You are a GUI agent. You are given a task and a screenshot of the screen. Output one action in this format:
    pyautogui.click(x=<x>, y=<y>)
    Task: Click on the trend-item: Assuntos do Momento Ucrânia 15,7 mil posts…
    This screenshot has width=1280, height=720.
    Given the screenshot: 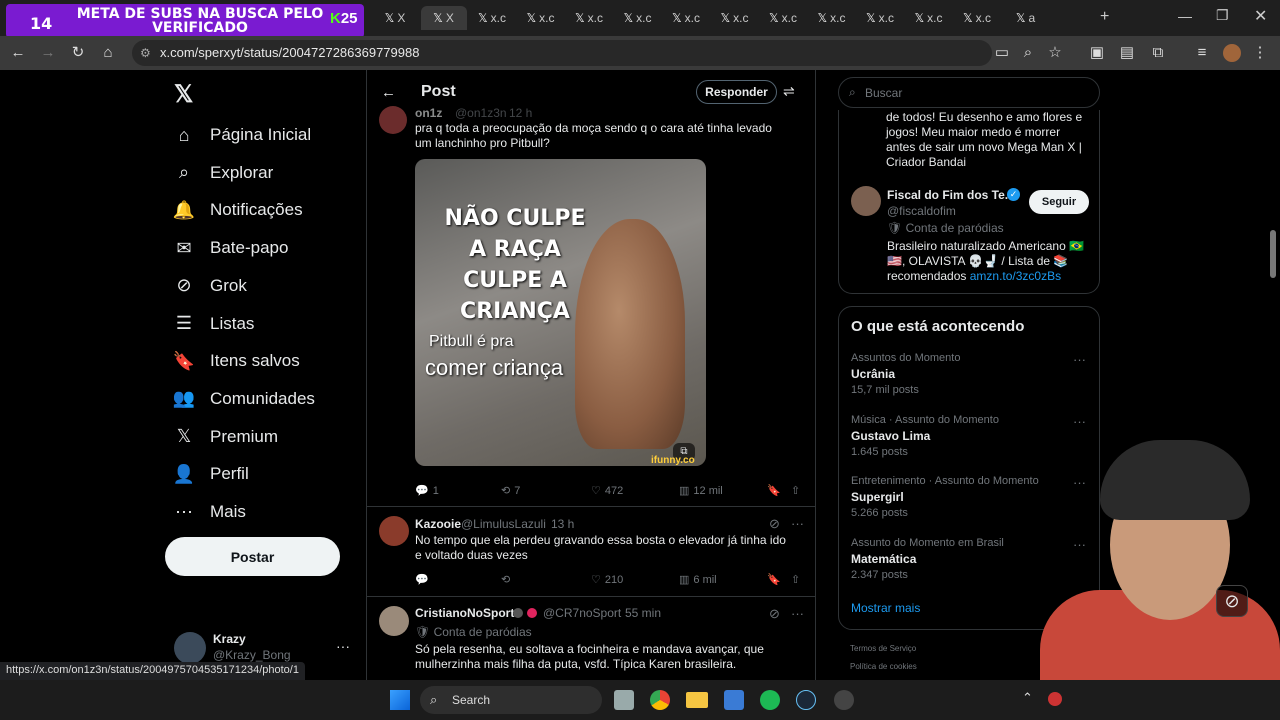 What is the action you would take?
    pyautogui.click(x=970, y=378)
    